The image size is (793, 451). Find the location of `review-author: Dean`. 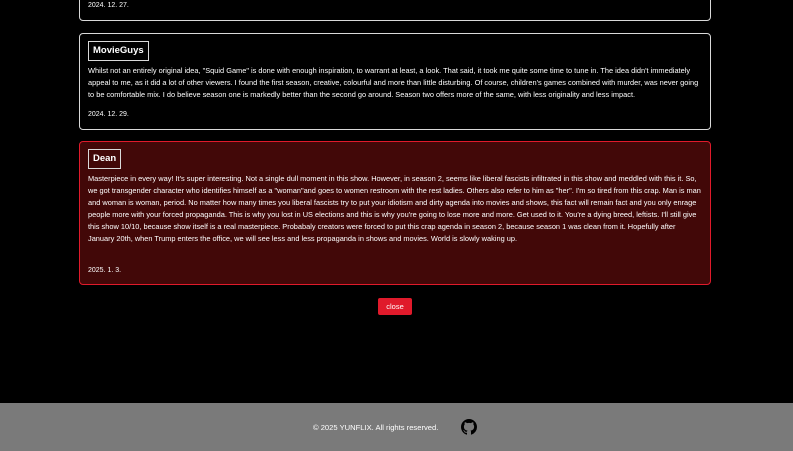

review-author: Dean is located at coordinates (105, 159).